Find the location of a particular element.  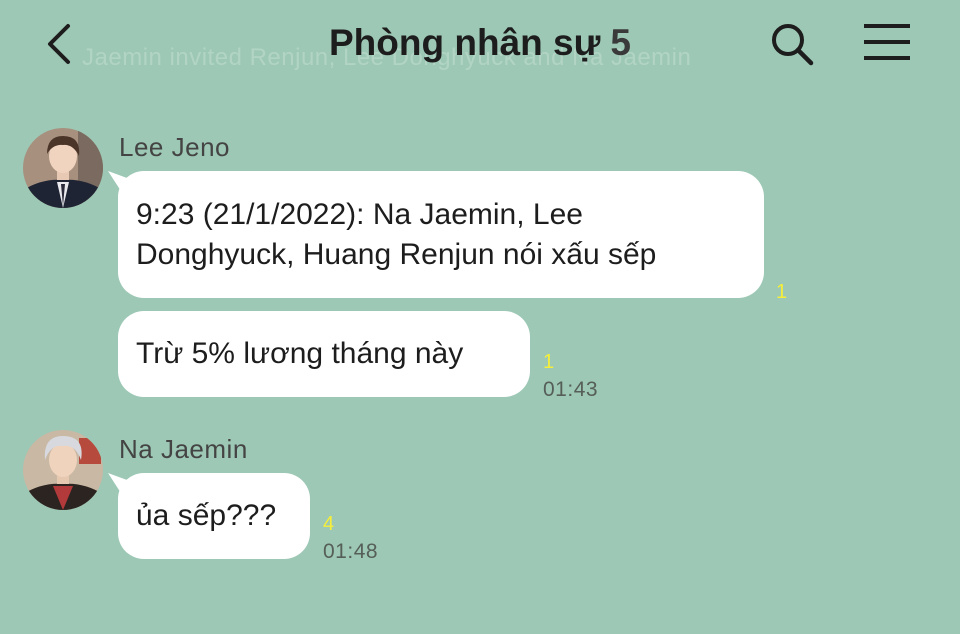

message-time: 01:43 is located at coordinates (571, 389).